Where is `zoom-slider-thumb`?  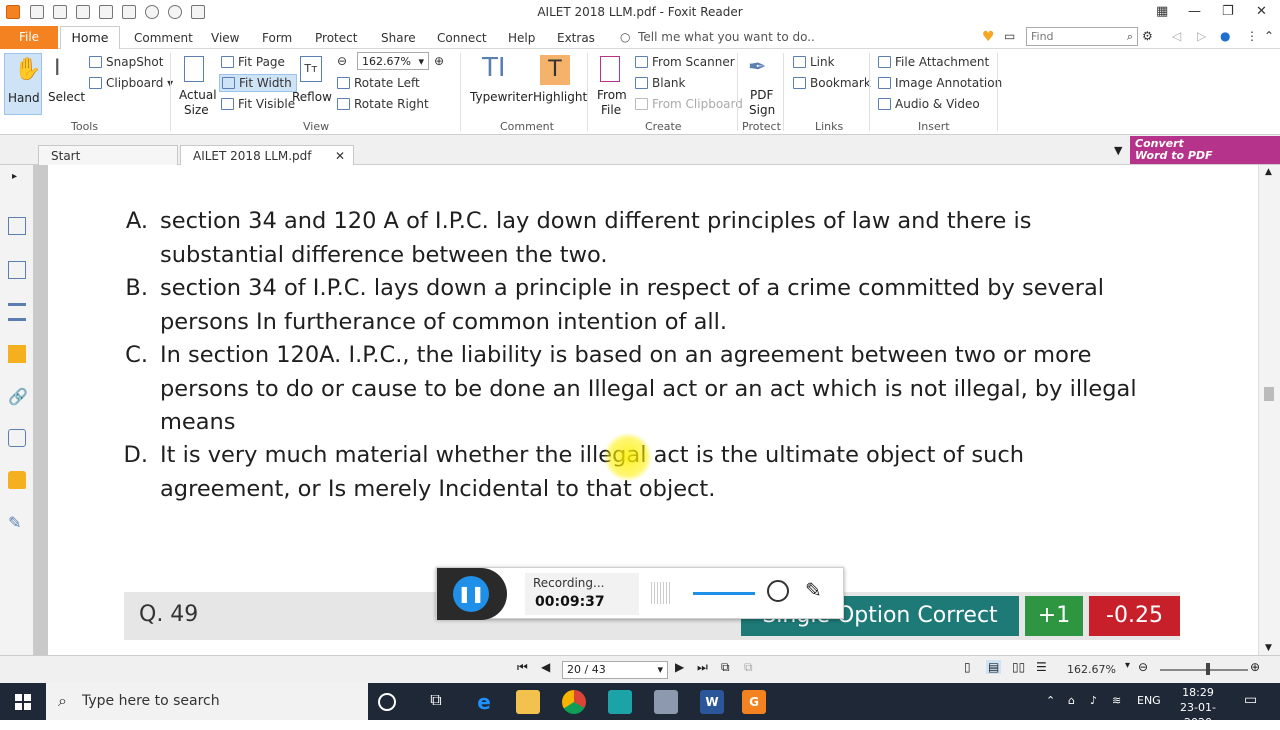 zoom-slider-thumb is located at coordinates (1208, 669).